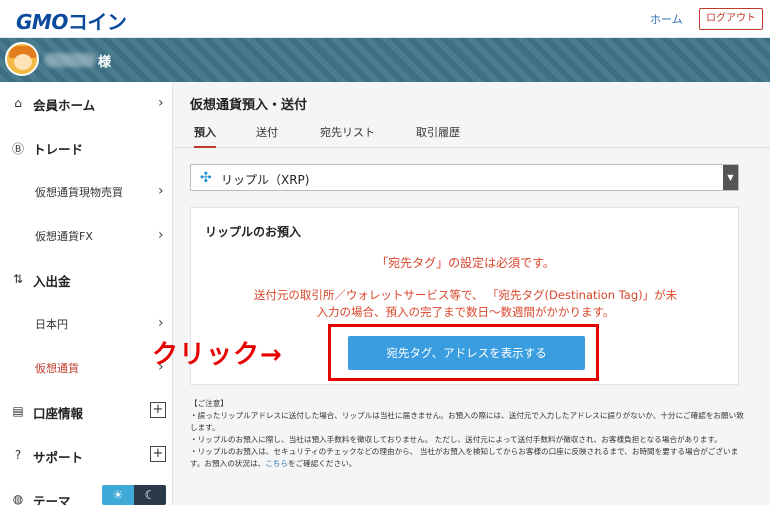  I want to click on tab-history: 取引履歴, so click(438, 135).